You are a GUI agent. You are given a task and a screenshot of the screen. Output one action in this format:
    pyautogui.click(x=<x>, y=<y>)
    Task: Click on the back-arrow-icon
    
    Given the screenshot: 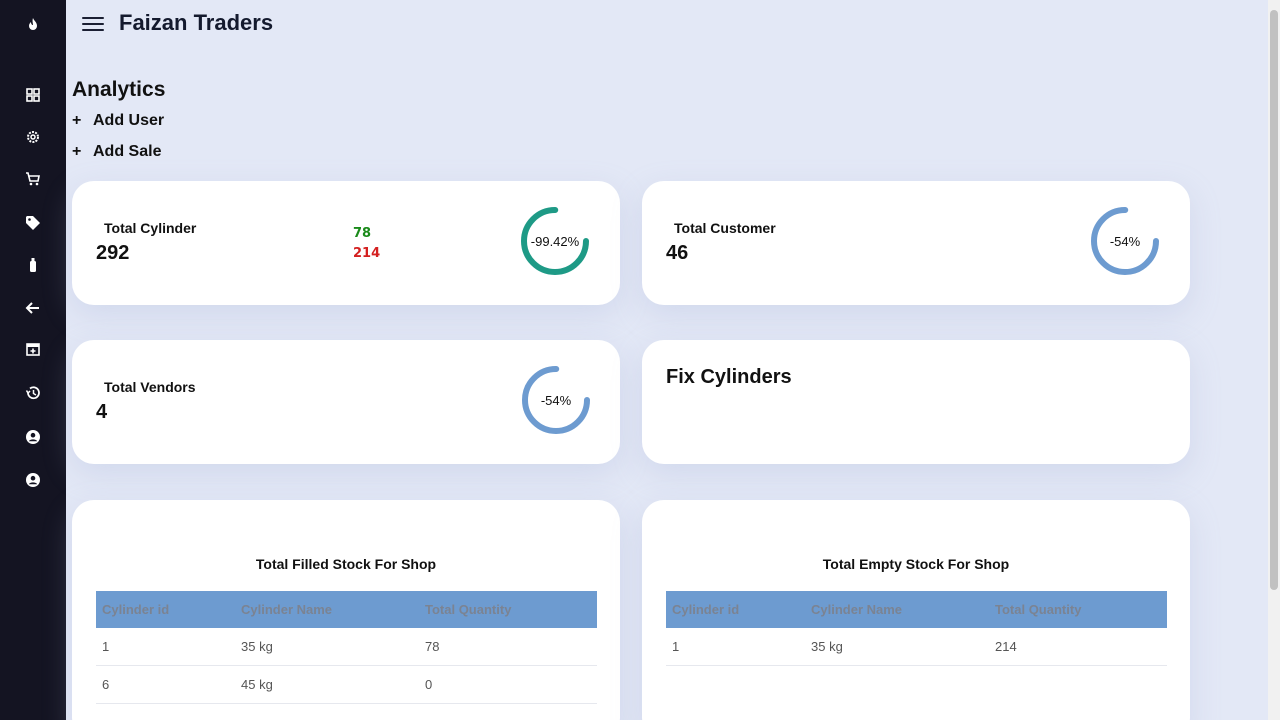 What is the action you would take?
    pyautogui.click(x=33, y=308)
    